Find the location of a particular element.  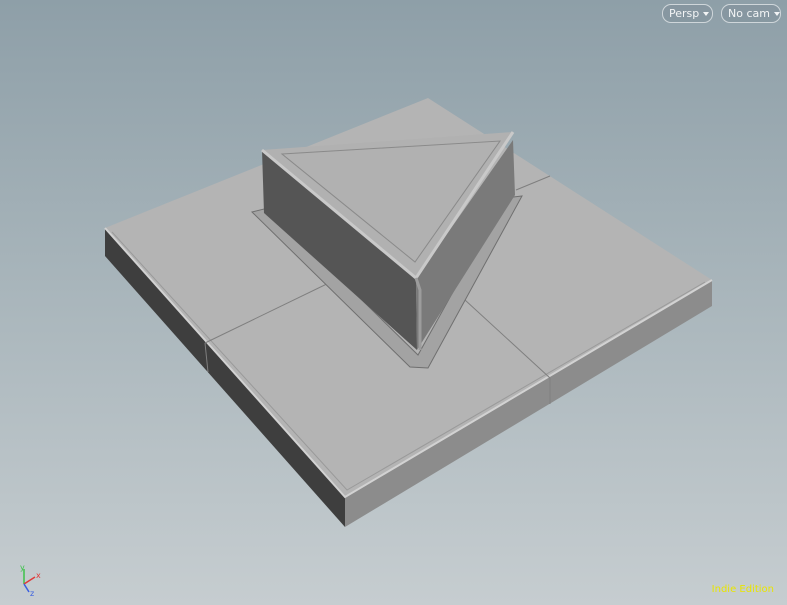

axis-gizmo-icon: y x z is located at coordinates (30, 580).